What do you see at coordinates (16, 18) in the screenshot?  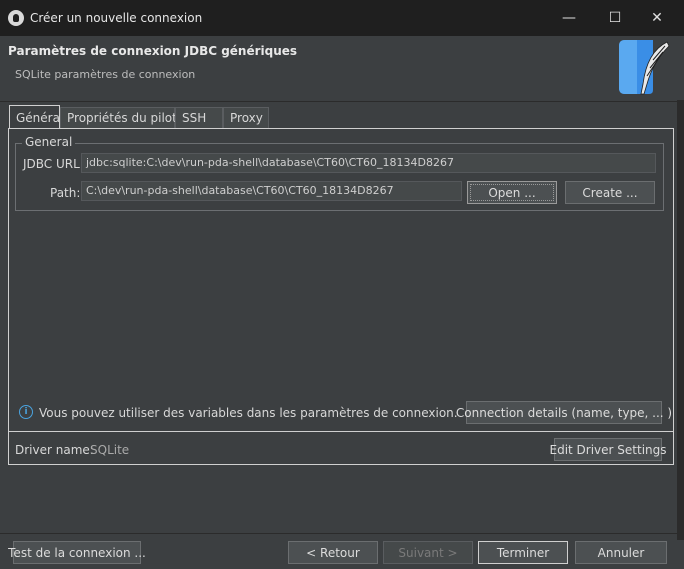 I see `app-logo-icon` at bounding box center [16, 18].